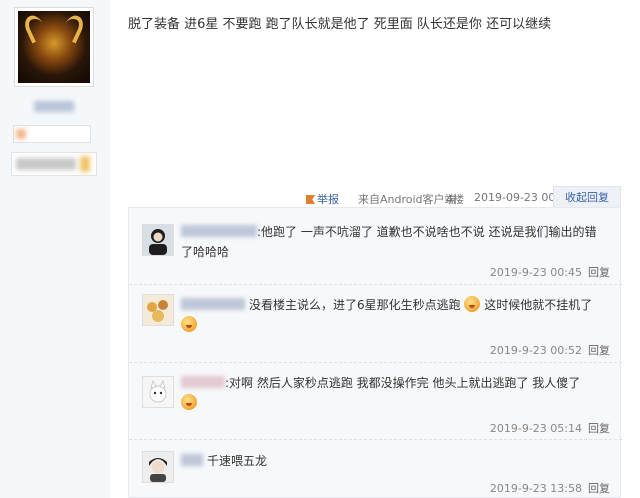  I want to click on reply-text: 千速喂五龙, so click(381, 461).